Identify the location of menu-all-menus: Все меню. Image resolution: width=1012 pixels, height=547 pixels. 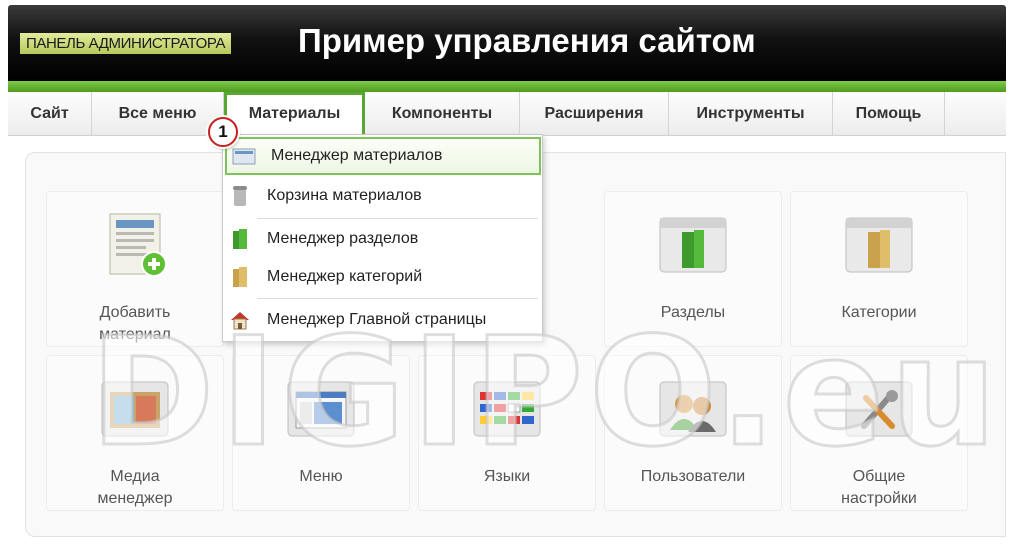
(158, 114).